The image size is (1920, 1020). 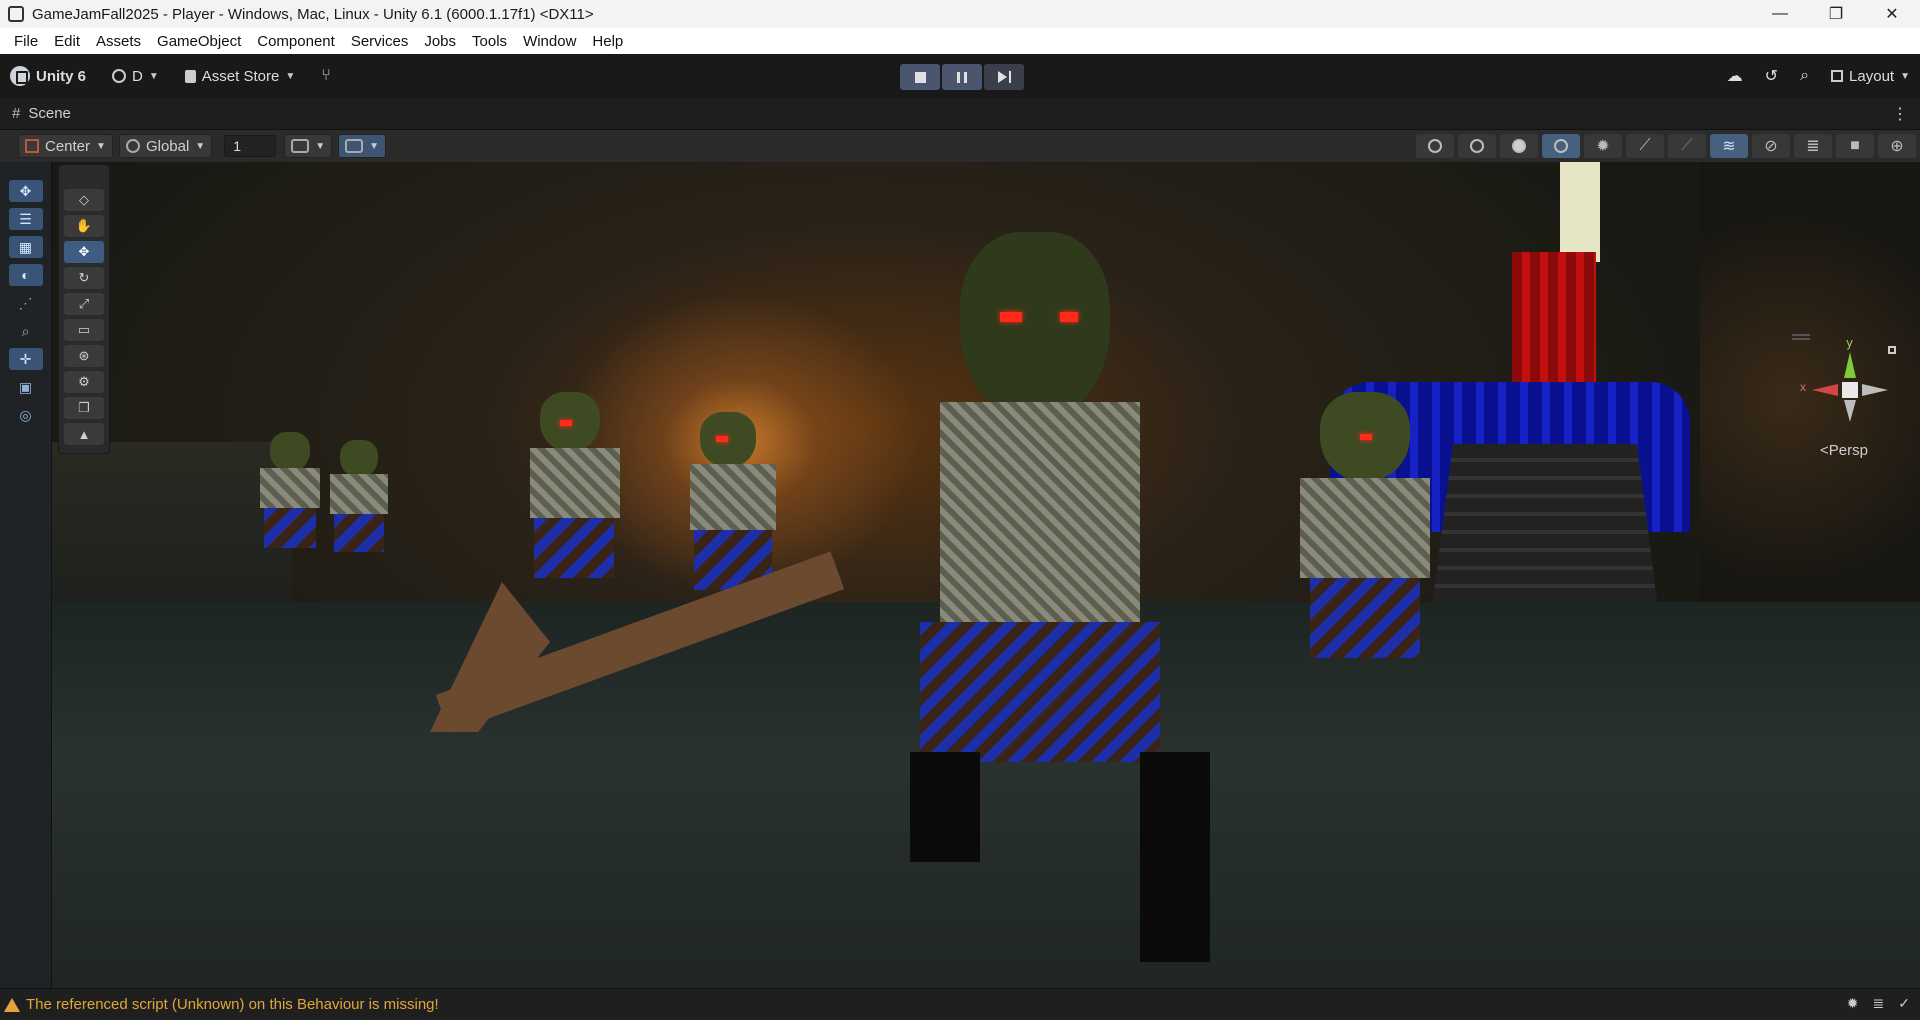 What do you see at coordinates (26, 303) in the screenshot?
I see `nodes-icon: ⋰` at bounding box center [26, 303].